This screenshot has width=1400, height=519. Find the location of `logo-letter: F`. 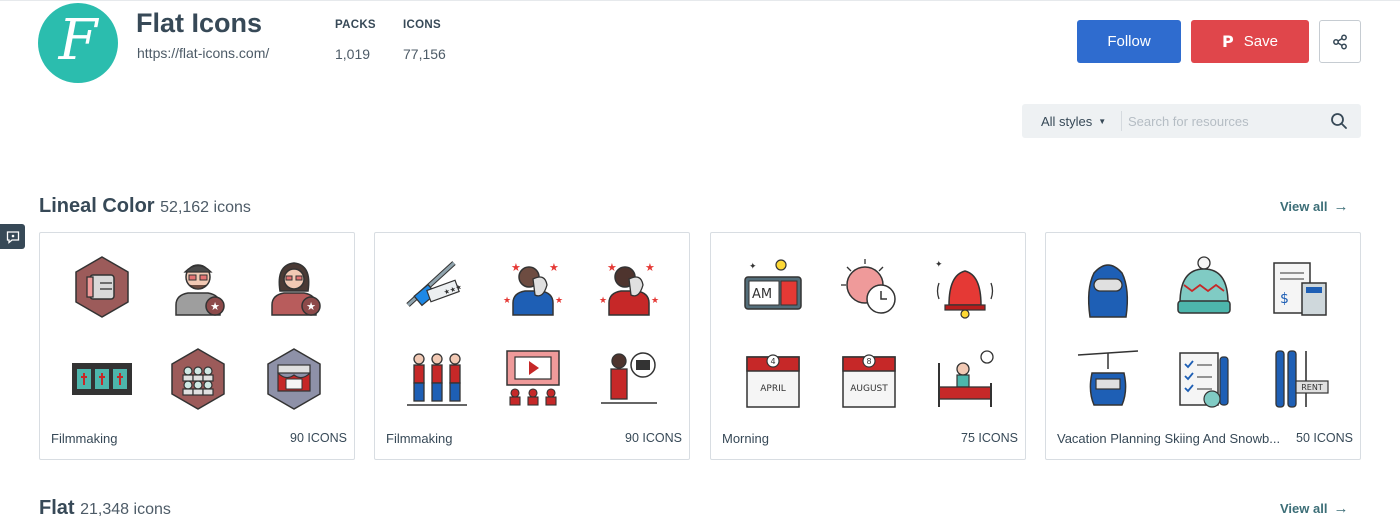

logo-letter: F is located at coordinates (78, 40).